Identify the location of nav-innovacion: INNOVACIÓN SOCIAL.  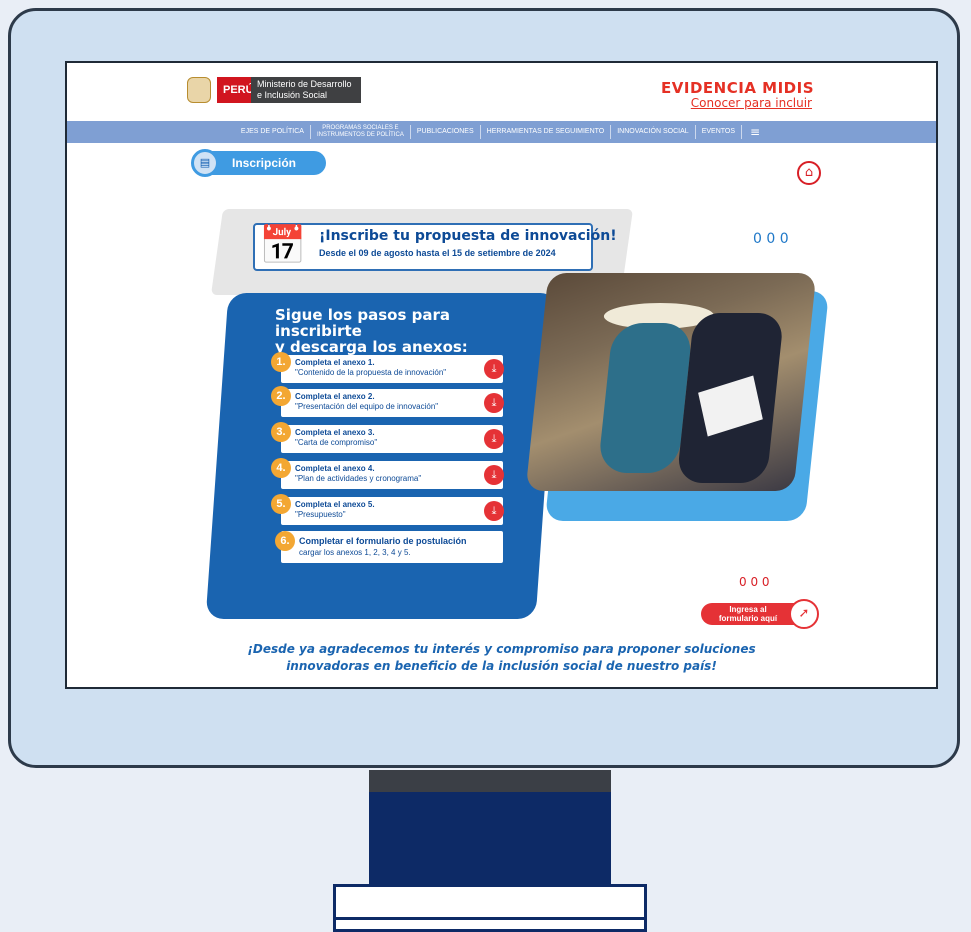
(653, 132).